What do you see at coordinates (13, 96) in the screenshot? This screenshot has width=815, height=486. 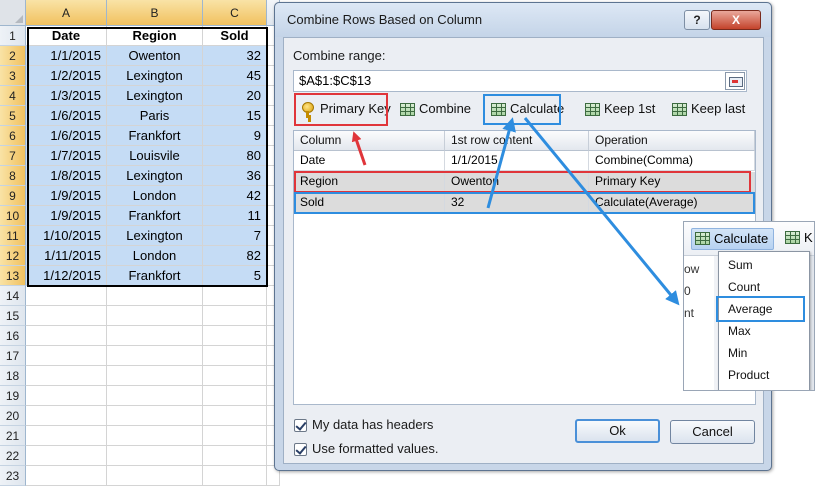 I see `row-header: 4` at bounding box center [13, 96].